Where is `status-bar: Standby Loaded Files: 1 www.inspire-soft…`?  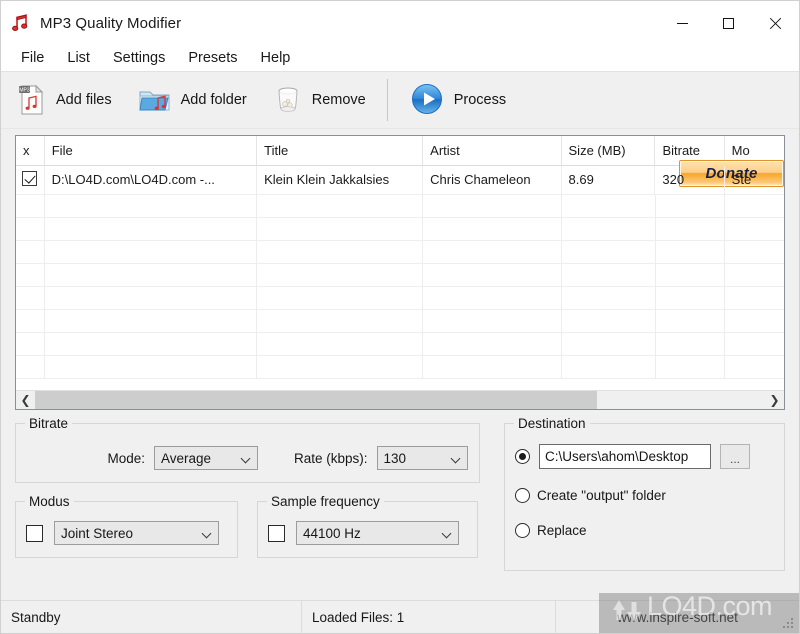 status-bar: Standby Loaded Files: 1 www.inspire-soft… is located at coordinates (400, 617).